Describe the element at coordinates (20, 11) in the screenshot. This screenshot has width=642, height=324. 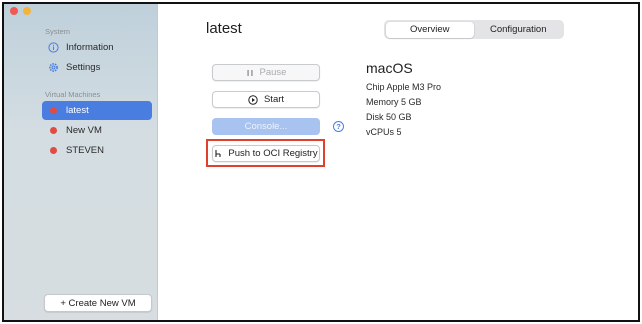
I see `window-controls` at that location.